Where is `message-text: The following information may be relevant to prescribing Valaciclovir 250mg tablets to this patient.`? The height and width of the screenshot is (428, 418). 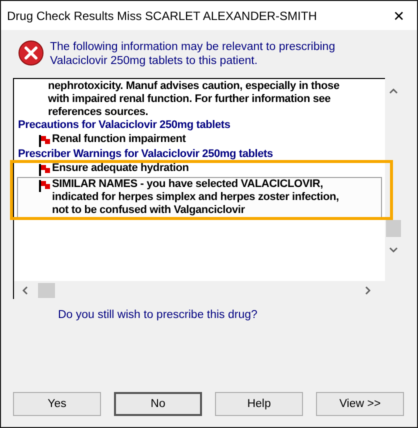
message-text: The following information may be relevant to prescribing Valaciclovir 250mg tablets to this patient. is located at coordinates (193, 54).